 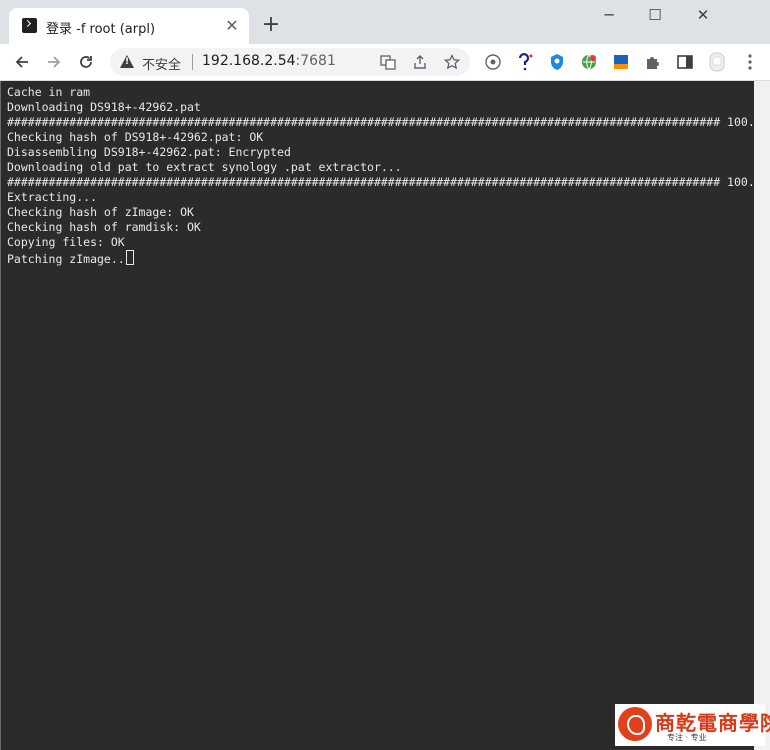 What do you see at coordinates (192, 62) in the screenshot?
I see `omnibox-divider` at bounding box center [192, 62].